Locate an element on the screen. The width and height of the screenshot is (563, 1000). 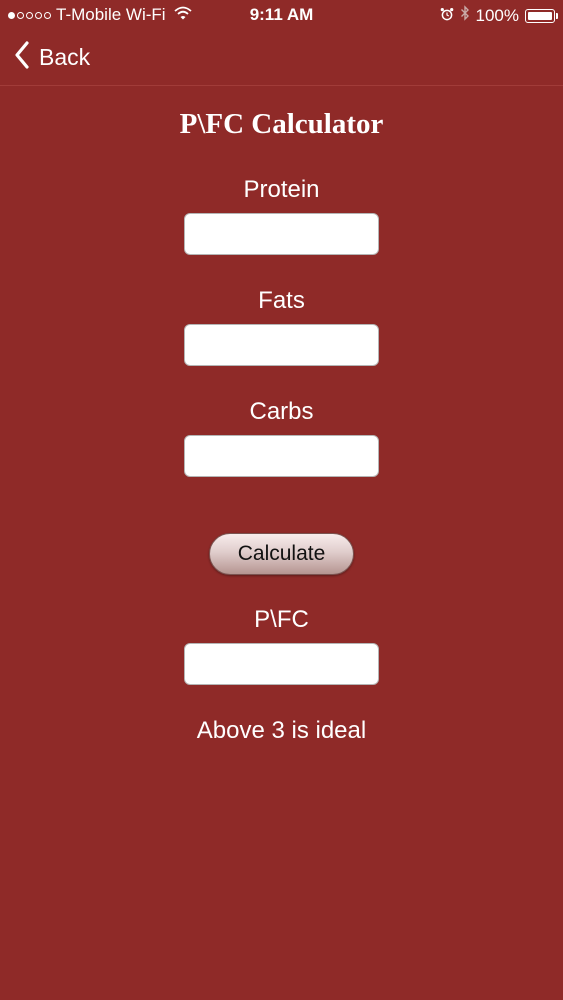
chevron-left-icon is located at coordinates (22, 57).